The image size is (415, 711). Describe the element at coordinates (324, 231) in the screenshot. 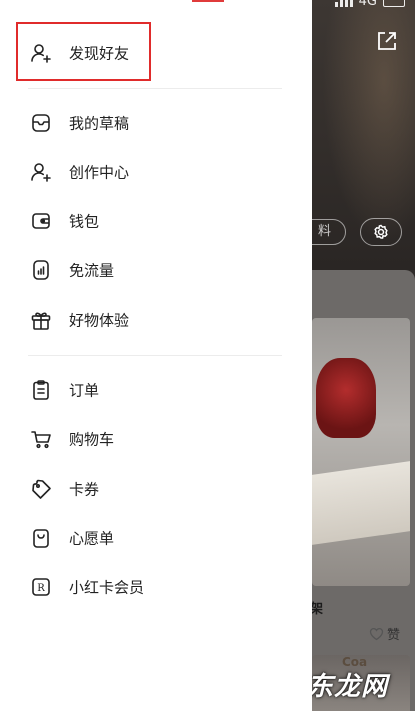

I see `edit-profile-label: 料` at that location.